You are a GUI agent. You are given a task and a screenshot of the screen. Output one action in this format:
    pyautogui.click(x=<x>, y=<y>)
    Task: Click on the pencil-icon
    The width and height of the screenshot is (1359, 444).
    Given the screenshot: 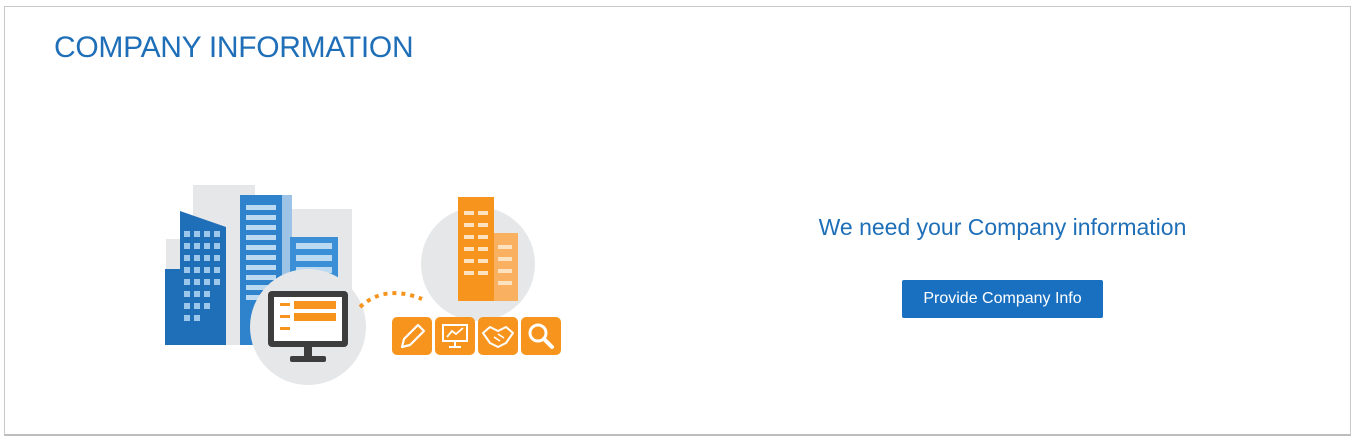 What is the action you would take?
    pyautogui.click(x=412, y=336)
    